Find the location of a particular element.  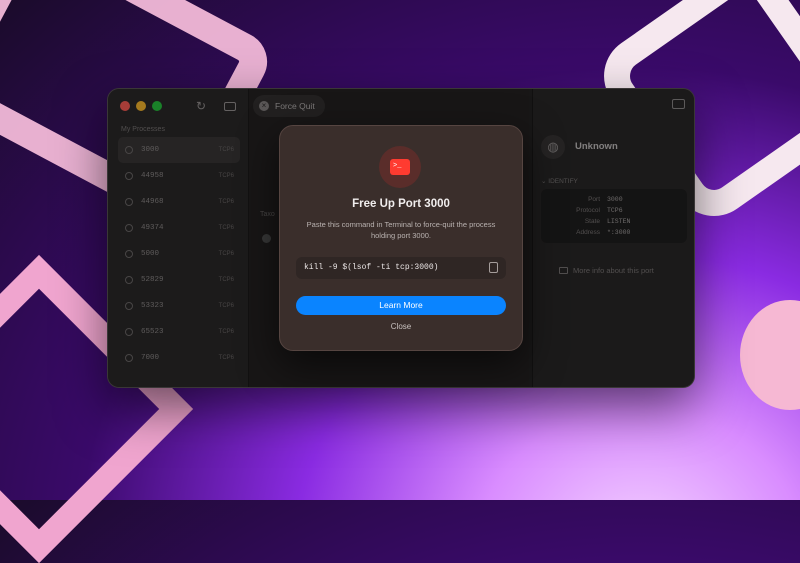

terminal-icon: >_ is located at coordinates (400, 167).